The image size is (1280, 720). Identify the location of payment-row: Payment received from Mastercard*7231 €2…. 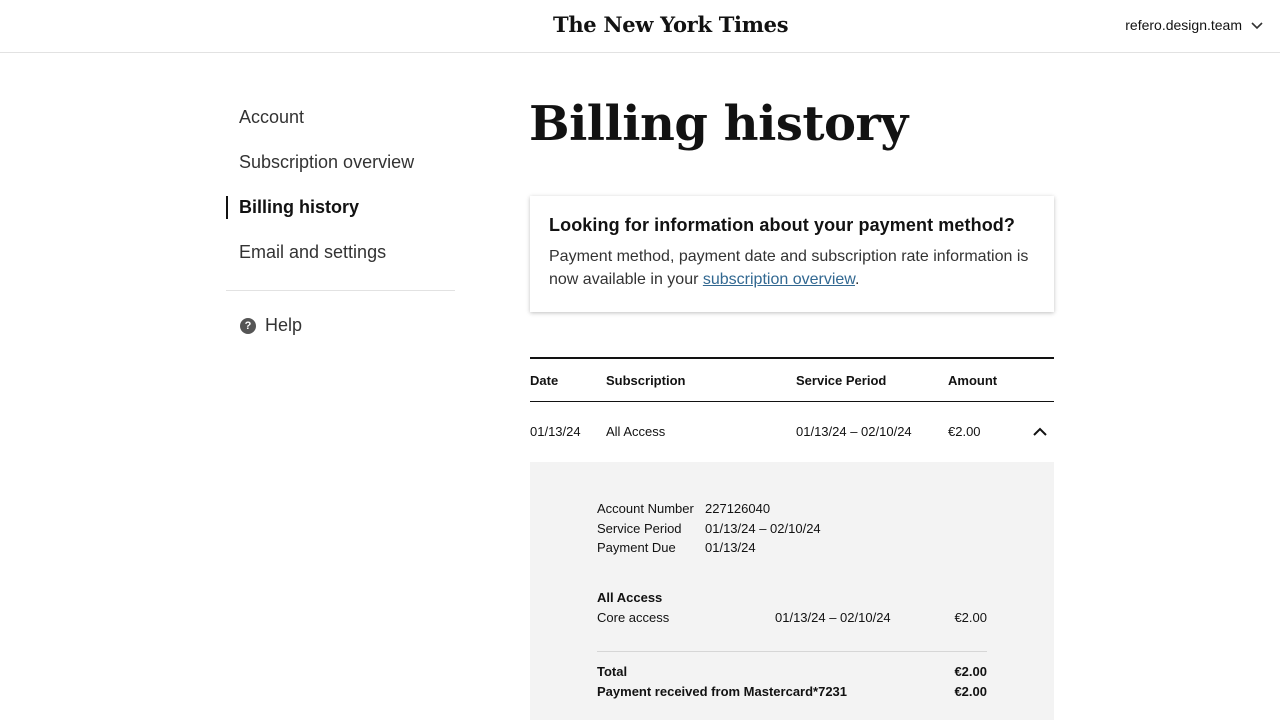
(792, 693).